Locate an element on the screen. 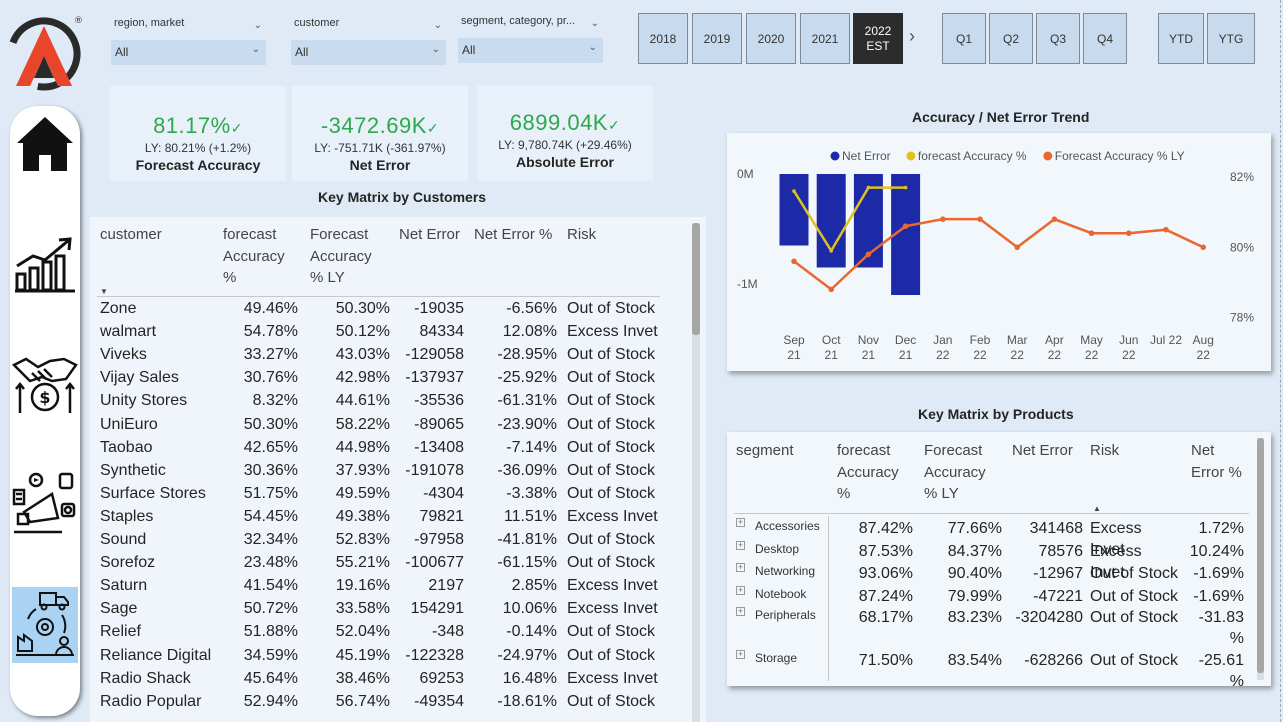 The width and height of the screenshot is (1283, 722). quarter-label: Q3 is located at coordinates (1057, 38).